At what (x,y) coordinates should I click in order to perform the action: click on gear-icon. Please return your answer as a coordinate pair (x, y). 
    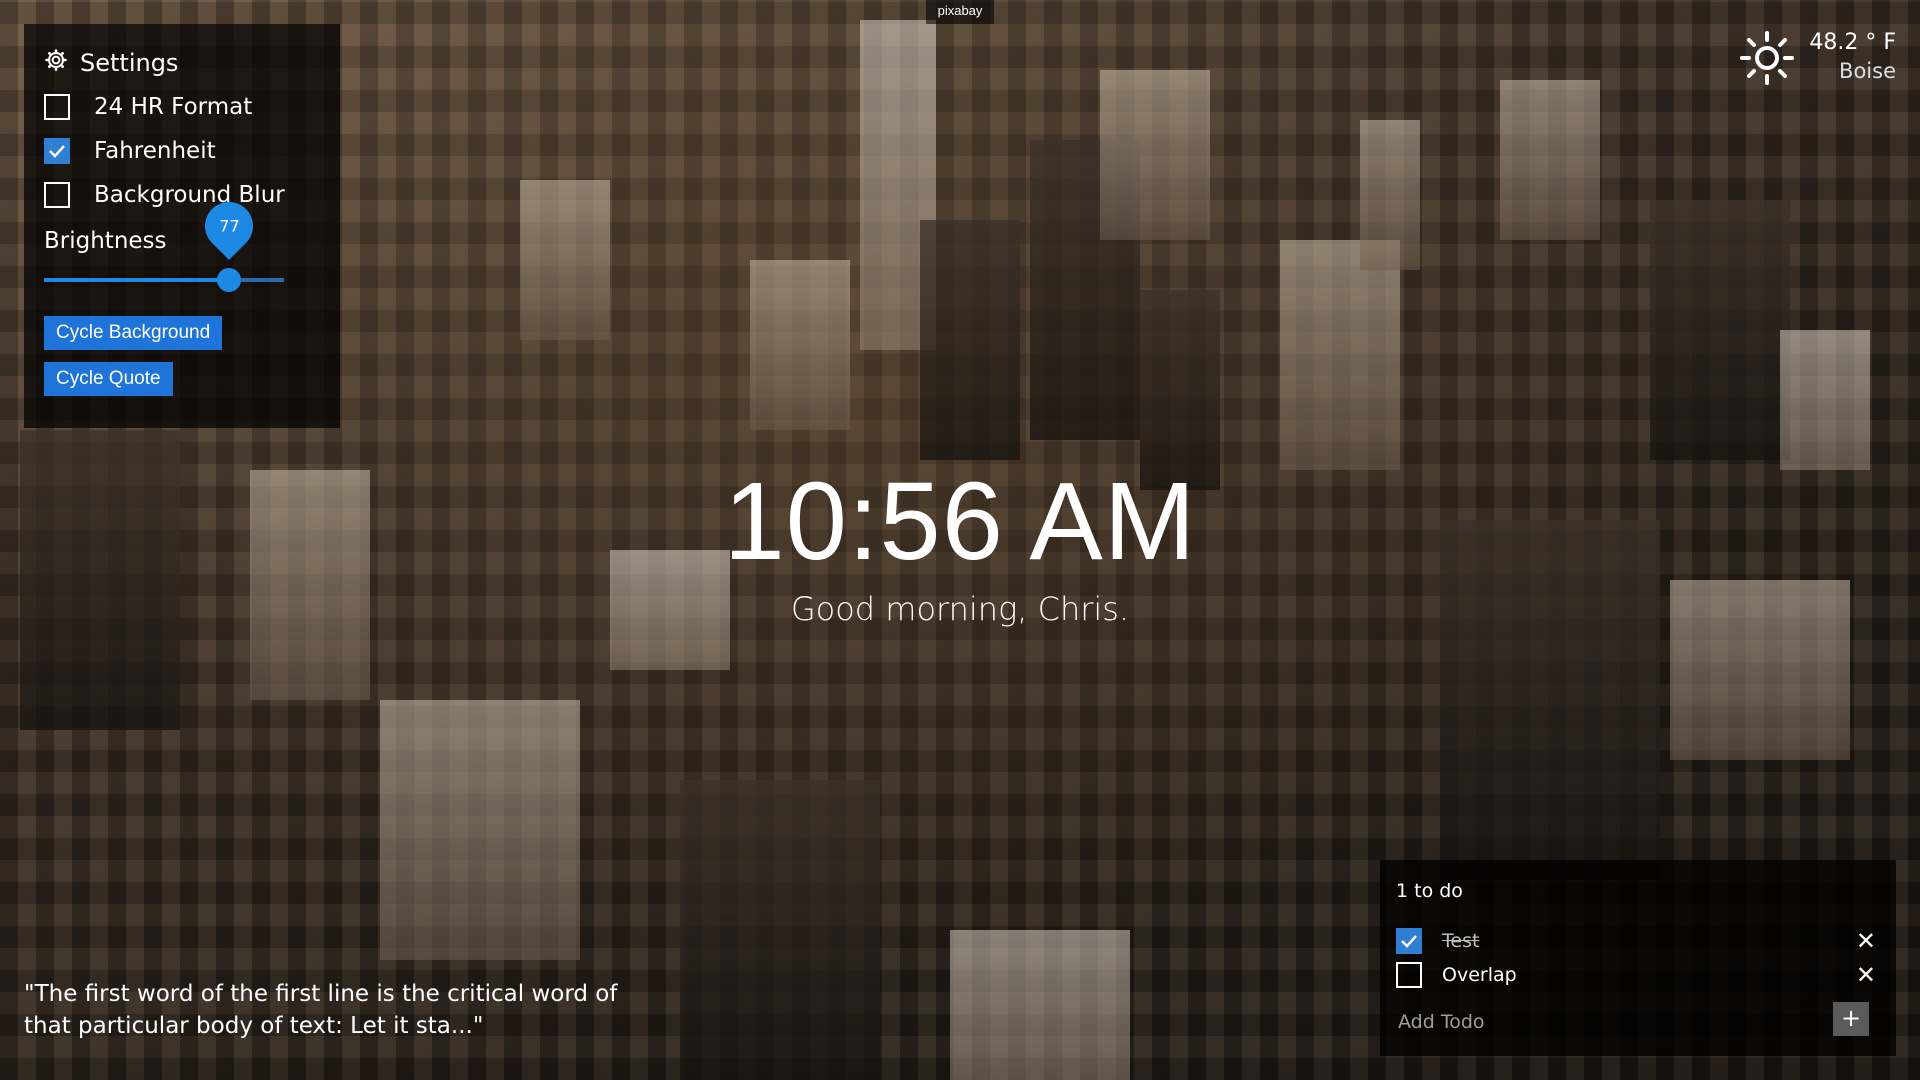
    Looking at the image, I should click on (56, 63).